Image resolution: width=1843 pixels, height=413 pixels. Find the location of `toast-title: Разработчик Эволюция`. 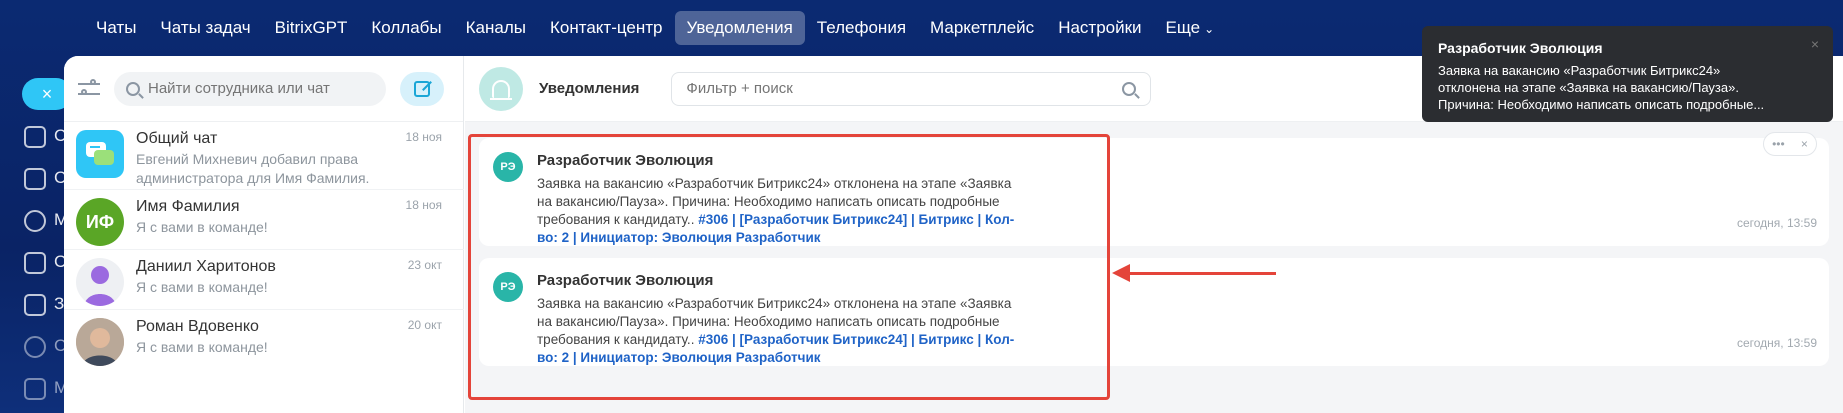

toast-title: Разработчик Эволюция is located at coordinates (1520, 48).